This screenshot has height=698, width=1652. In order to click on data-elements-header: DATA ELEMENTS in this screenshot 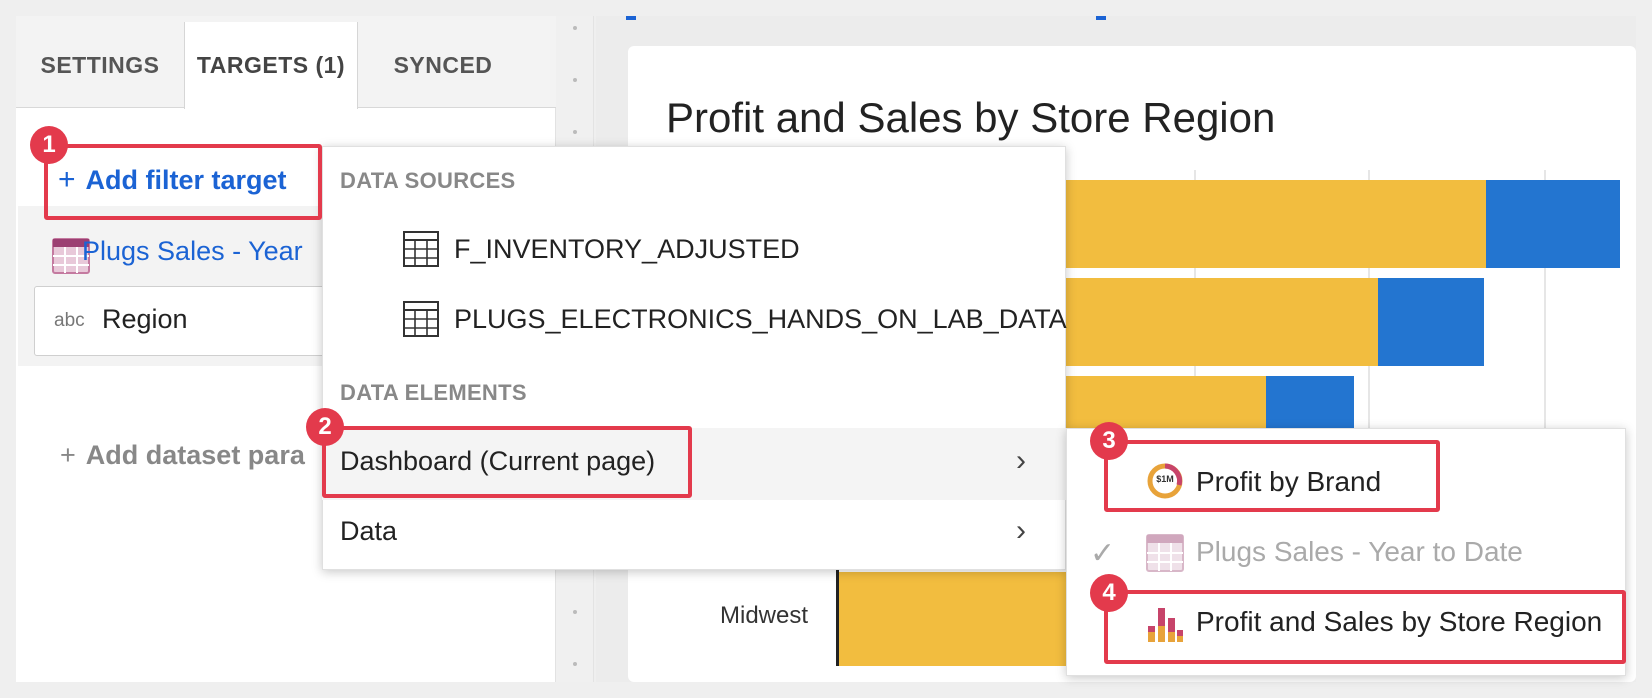, I will do `click(433, 392)`.